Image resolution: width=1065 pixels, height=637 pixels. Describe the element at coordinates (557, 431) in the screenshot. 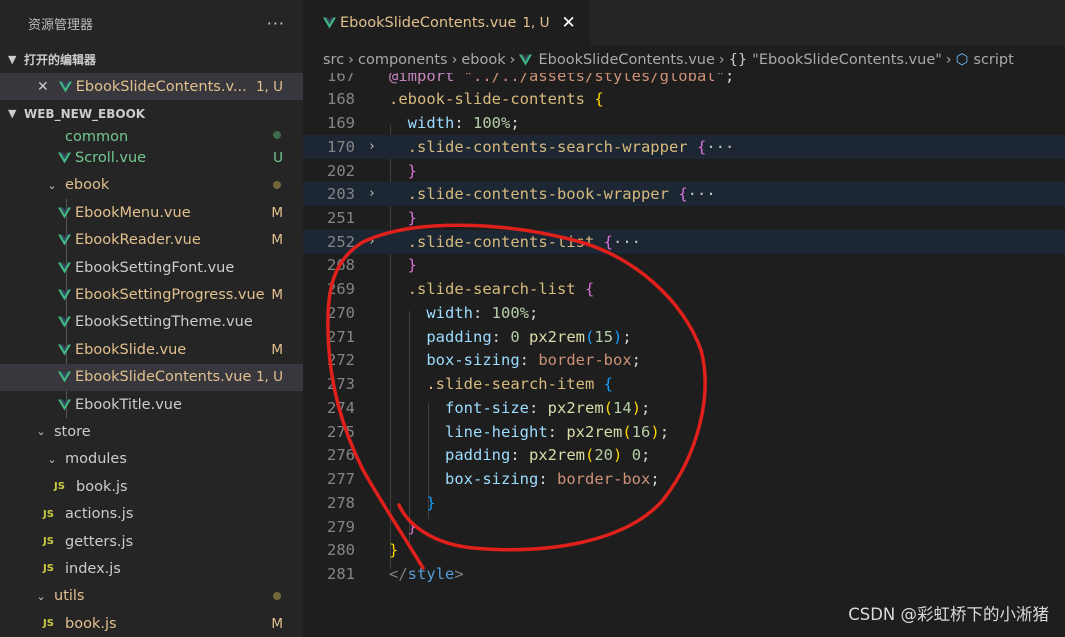

I see `code-text: line-height: px2rem(16);` at that location.